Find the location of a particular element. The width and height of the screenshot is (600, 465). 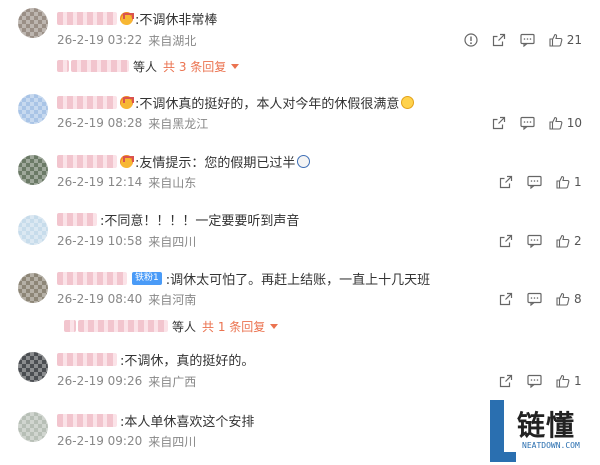

comment-actions: 10 is located at coordinates (530, 123).